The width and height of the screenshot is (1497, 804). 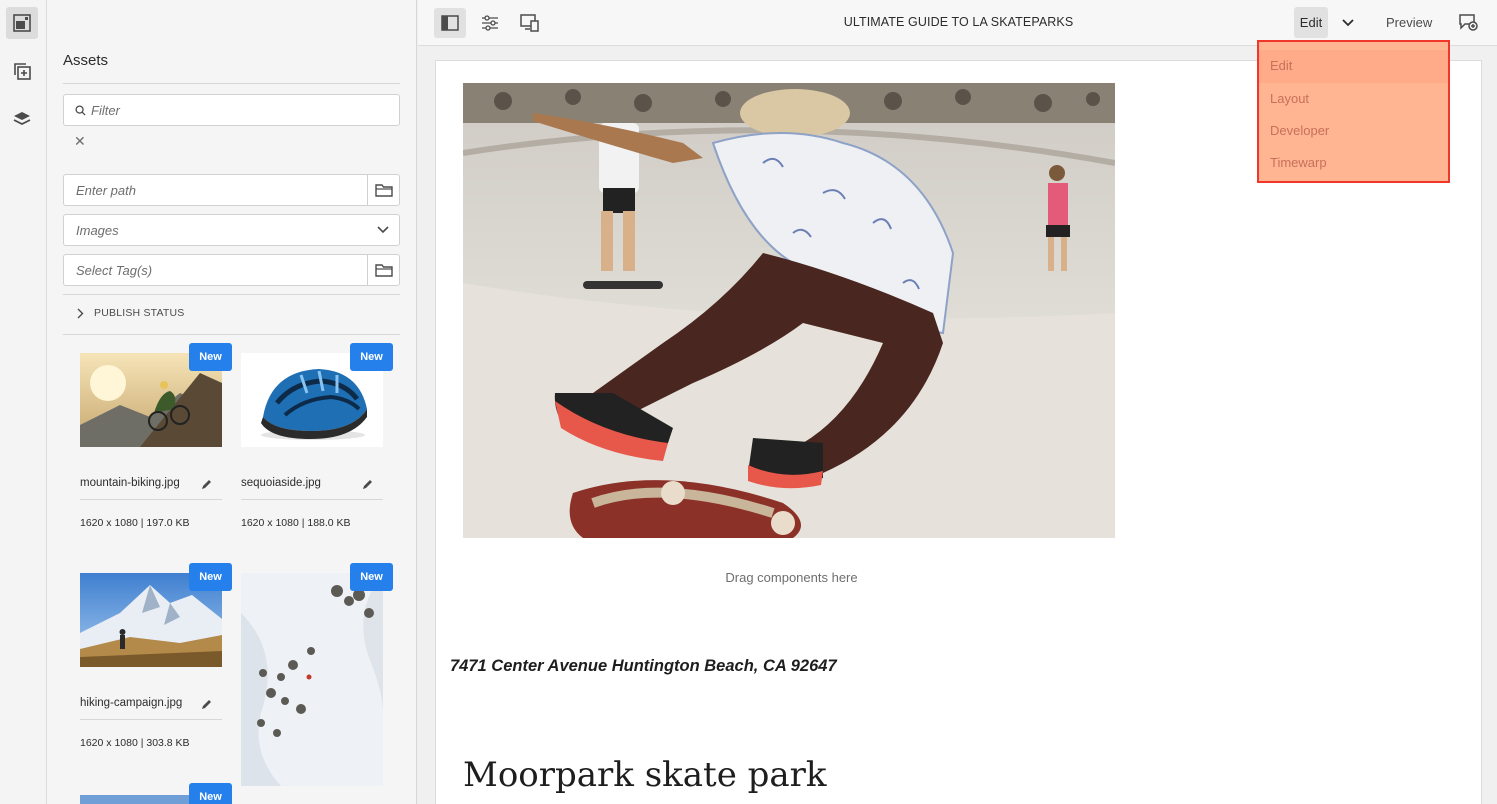 What do you see at coordinates (231, 270) in the screenshot?
I see `tags-field: Select Tag(s)` at bounding box center [231, 270].